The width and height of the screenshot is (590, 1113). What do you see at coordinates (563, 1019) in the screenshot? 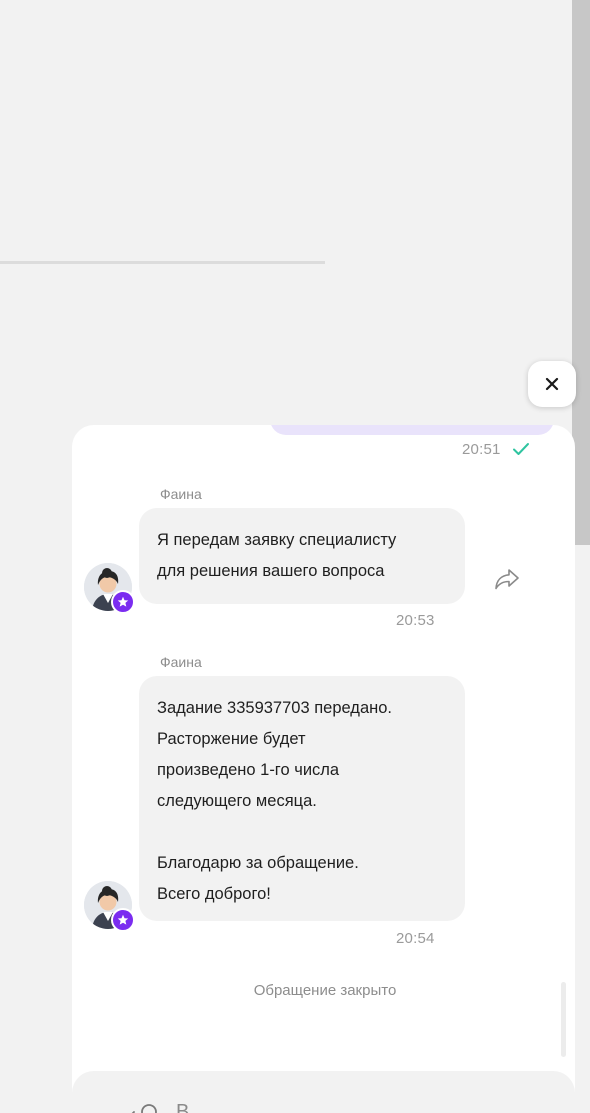
I see `chat-scrollbar` at bounding box center [563, 1019].